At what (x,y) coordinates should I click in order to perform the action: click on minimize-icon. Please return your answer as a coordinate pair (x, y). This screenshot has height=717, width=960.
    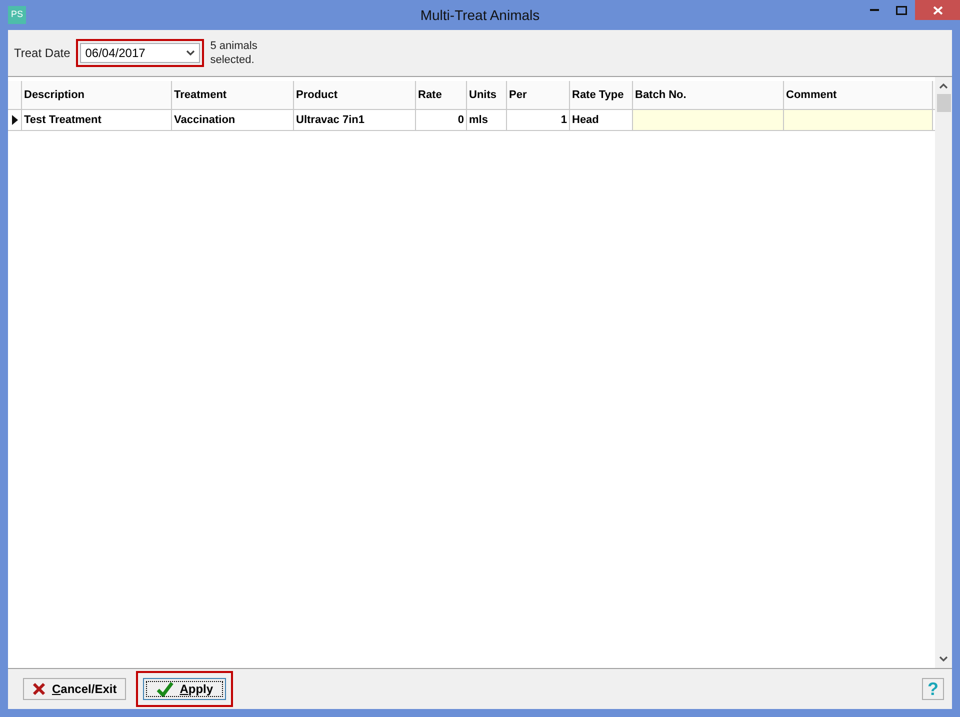
    Looking at the image, I should click on (875, 10).